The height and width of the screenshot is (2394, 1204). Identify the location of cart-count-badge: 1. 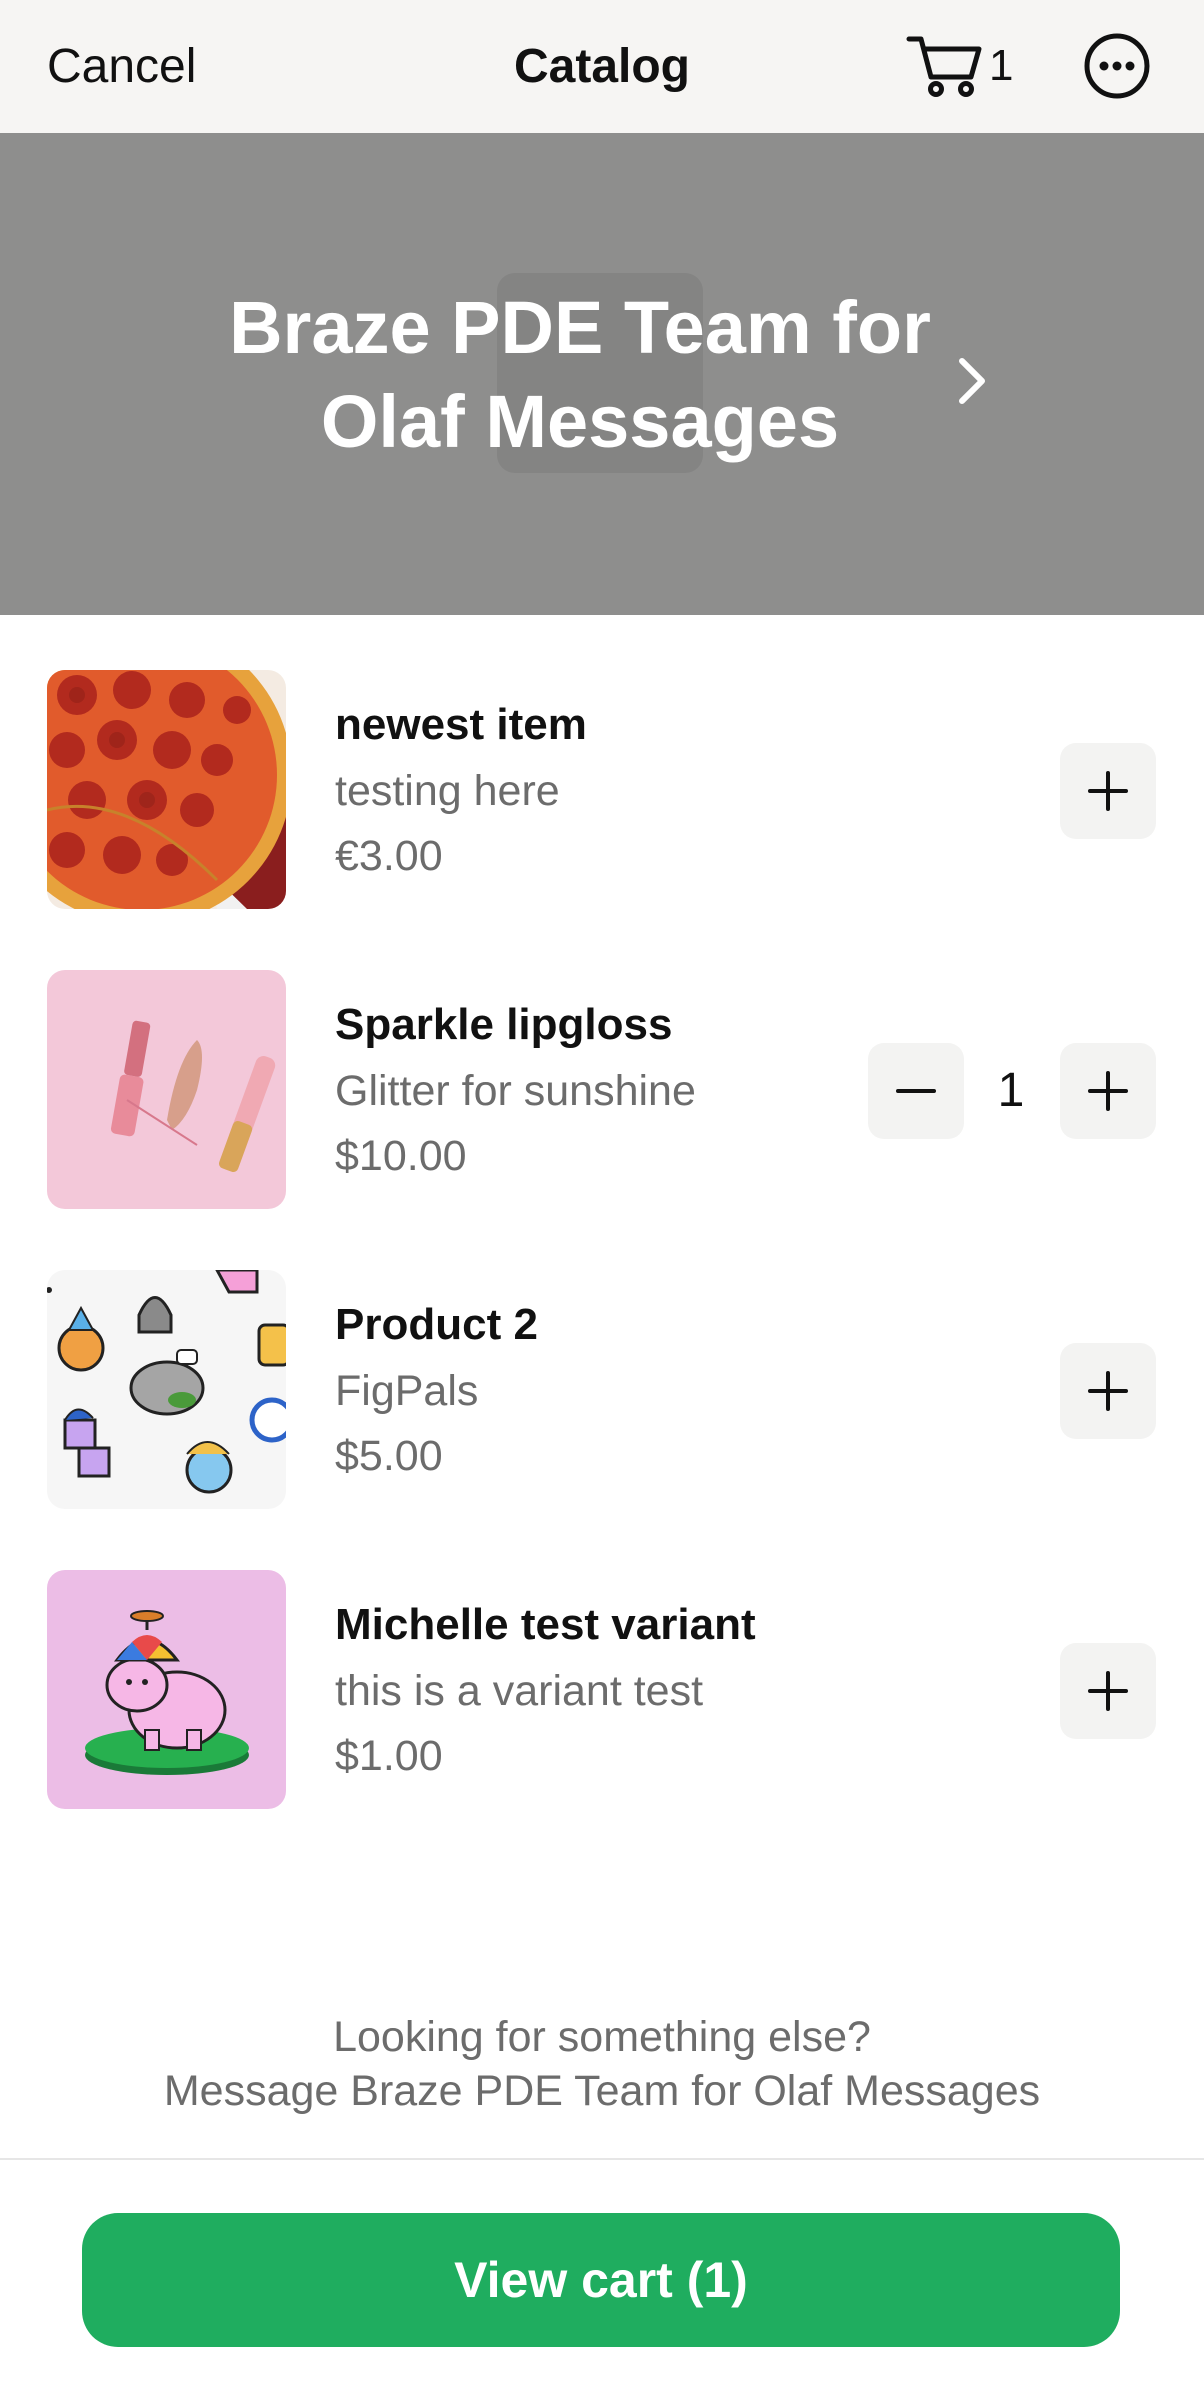
(1001, 65).